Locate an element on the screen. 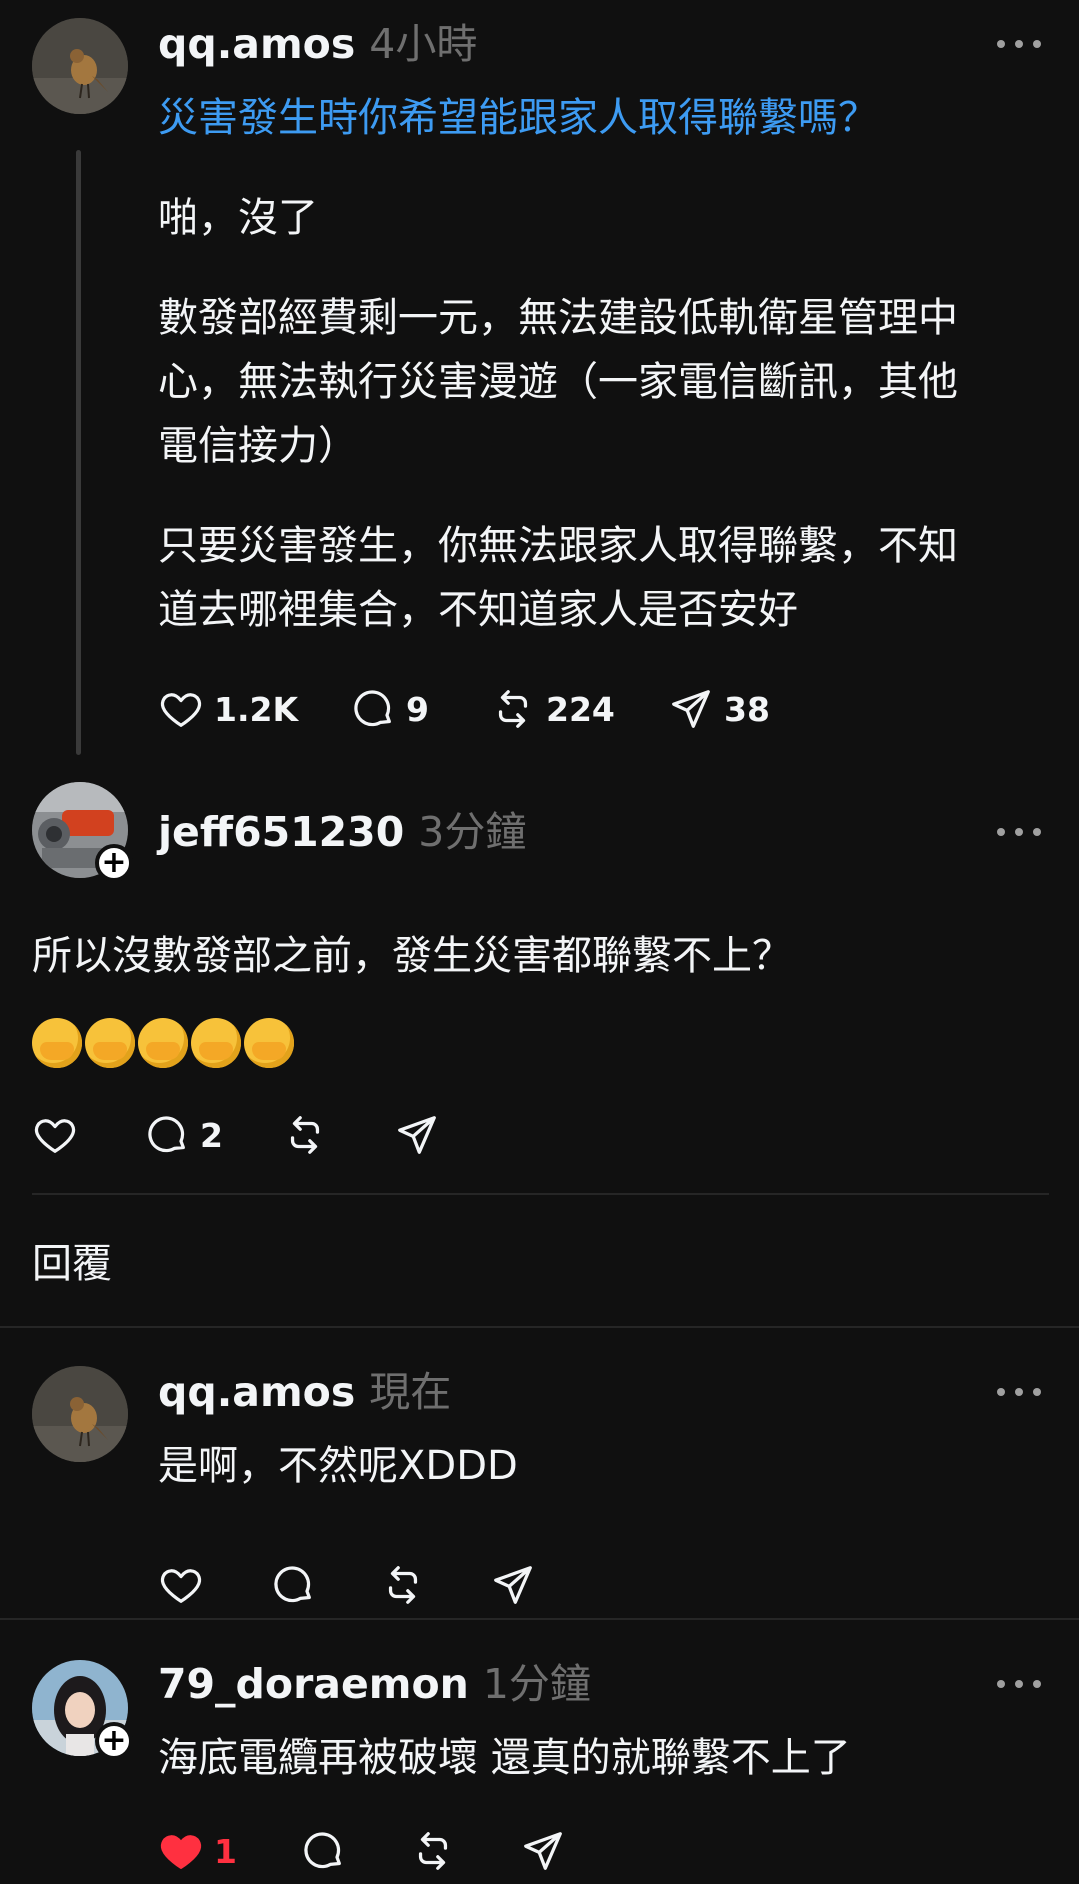 The image size is (1079, 1884). post-header: qq.amos 4小時 is located at coordinates (317, 44).